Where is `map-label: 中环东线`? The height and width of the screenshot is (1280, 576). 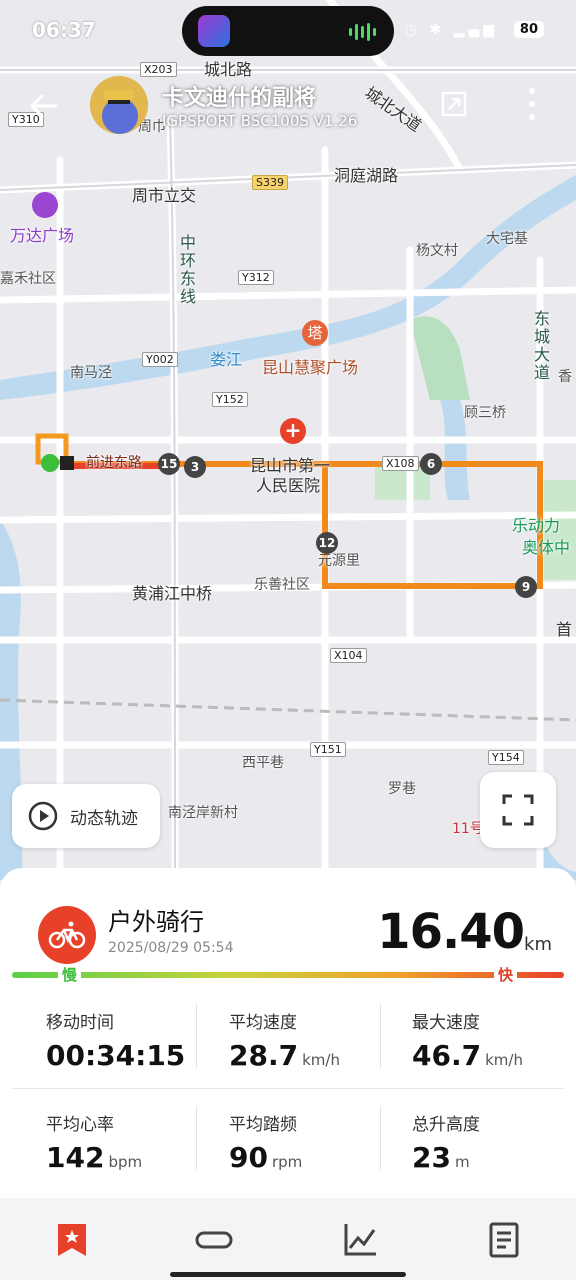 map-label: 中环东线 is located at coordinates (186, 270).